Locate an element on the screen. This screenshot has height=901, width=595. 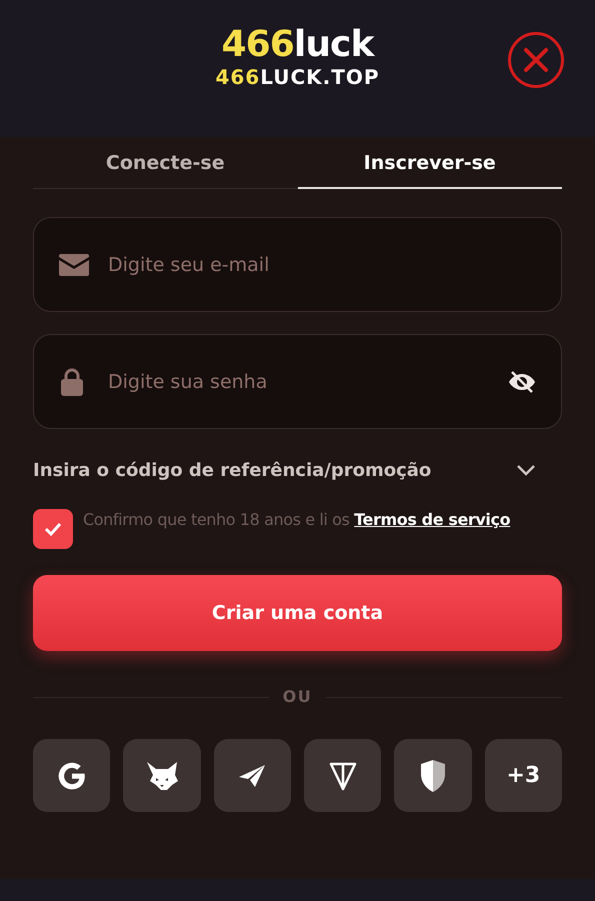
fox-icon is located at coordinates (161, 776).